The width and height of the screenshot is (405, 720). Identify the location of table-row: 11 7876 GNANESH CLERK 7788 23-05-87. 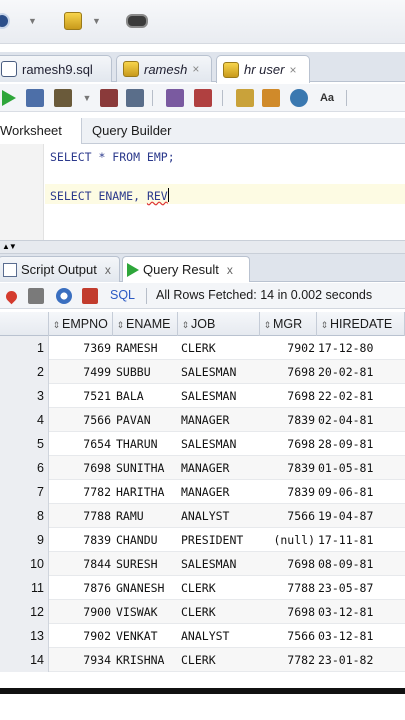
(202, 588).